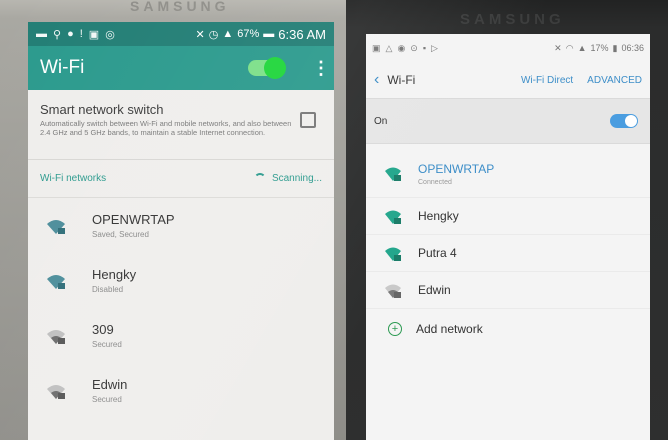 The height and width of the screenshot is (440, 668). What do you see at coordinates (401, 47) in the screenshot?
I see `download-icon: ◉` at bounding box center [401, 47].